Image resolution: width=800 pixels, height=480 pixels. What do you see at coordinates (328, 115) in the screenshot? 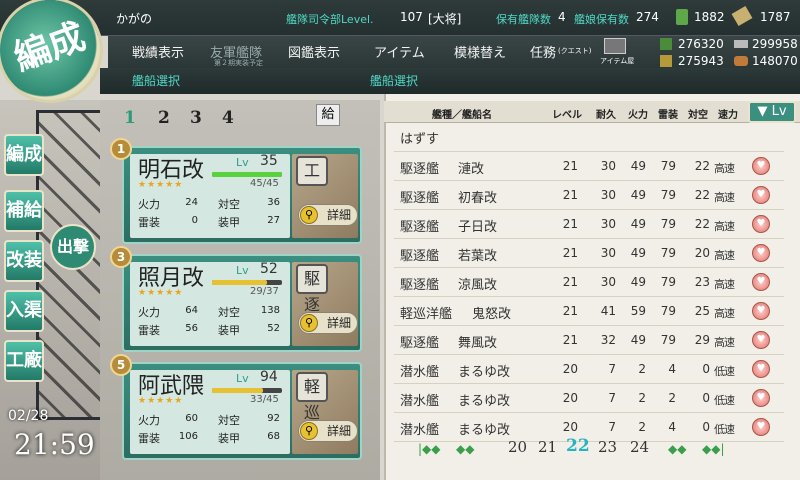
I see `supply-tab: 給` at bounding box center [328, 115].